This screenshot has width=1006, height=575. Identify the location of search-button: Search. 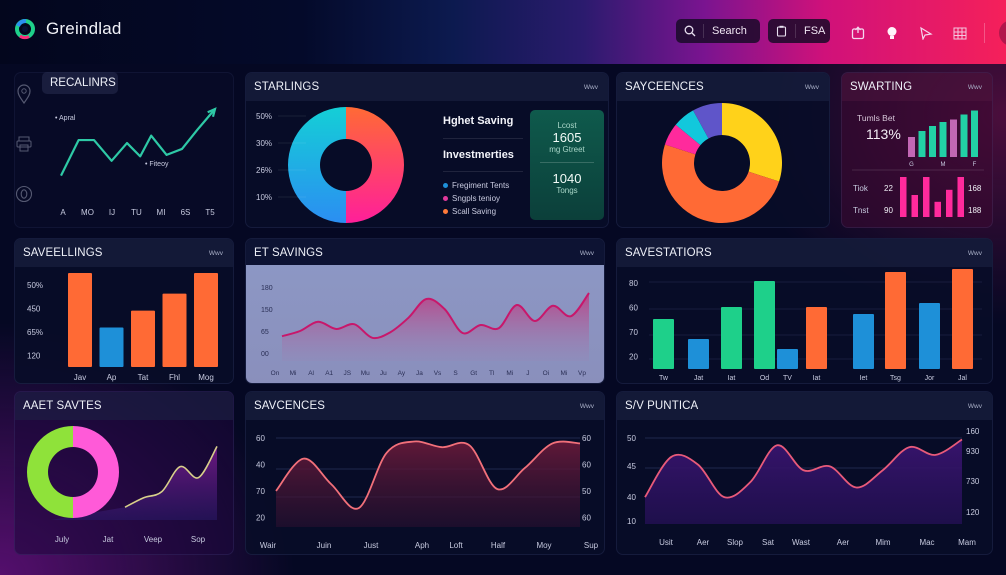
(718, 31).